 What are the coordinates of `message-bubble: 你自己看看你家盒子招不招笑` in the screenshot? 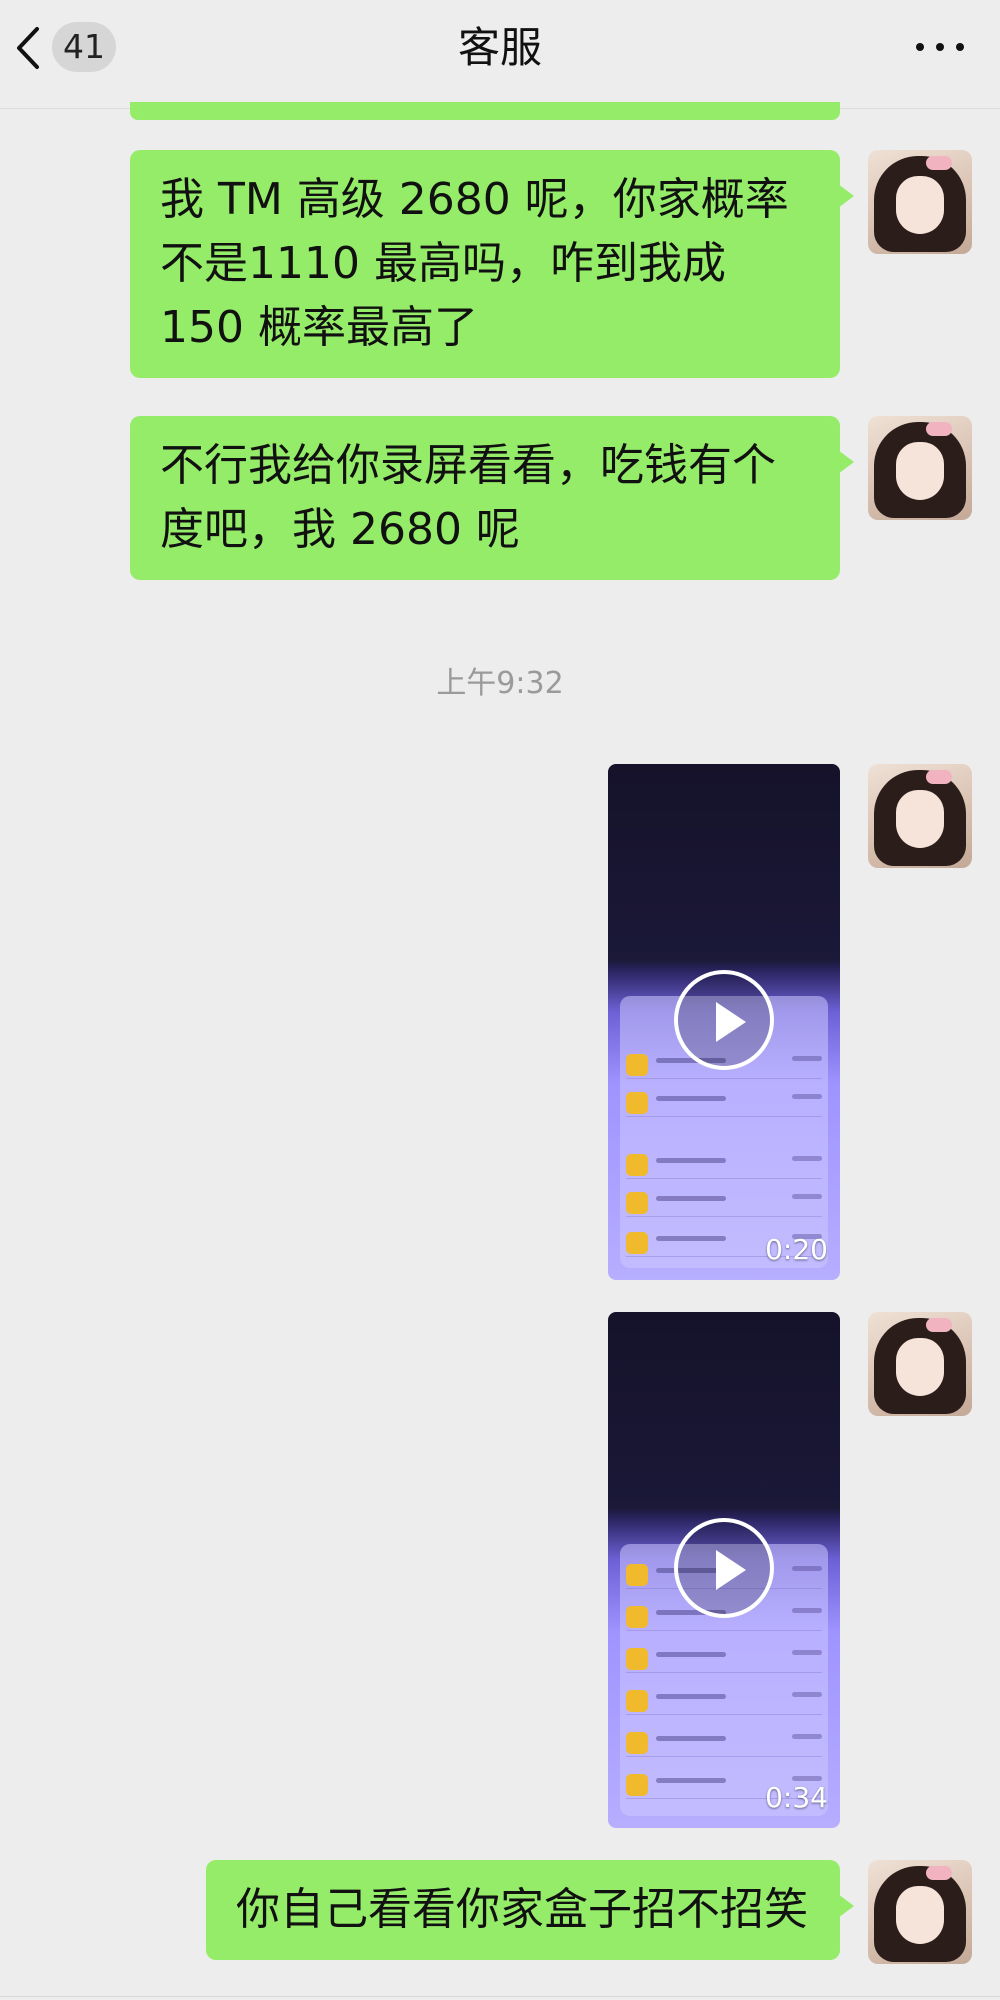 It's located at (530, 1910).